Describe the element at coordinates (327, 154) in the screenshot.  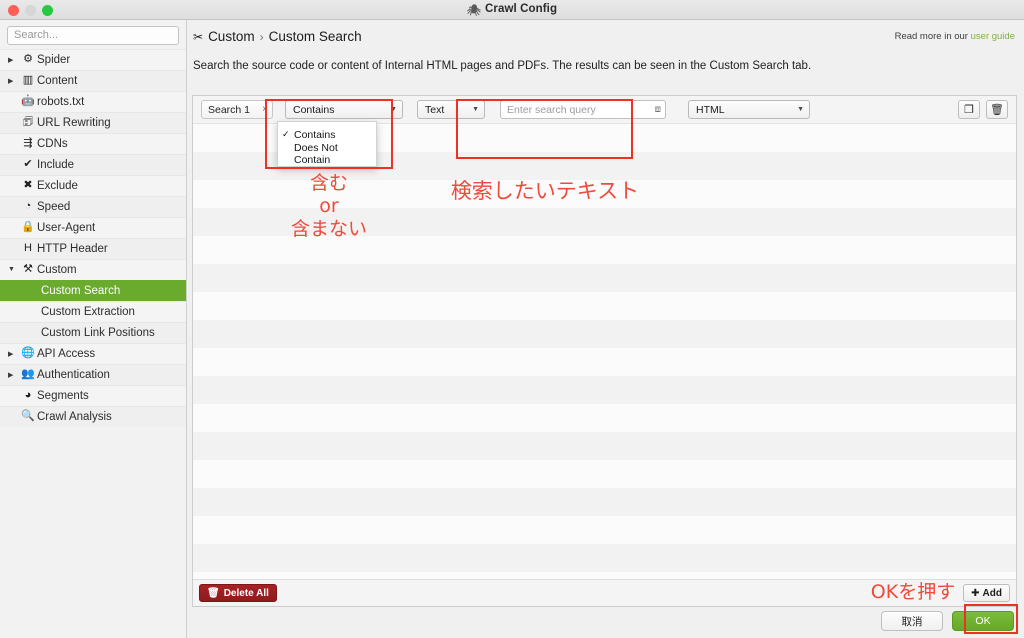
I see `menu-item-does-not-contain: Does Not Contain` at that location.